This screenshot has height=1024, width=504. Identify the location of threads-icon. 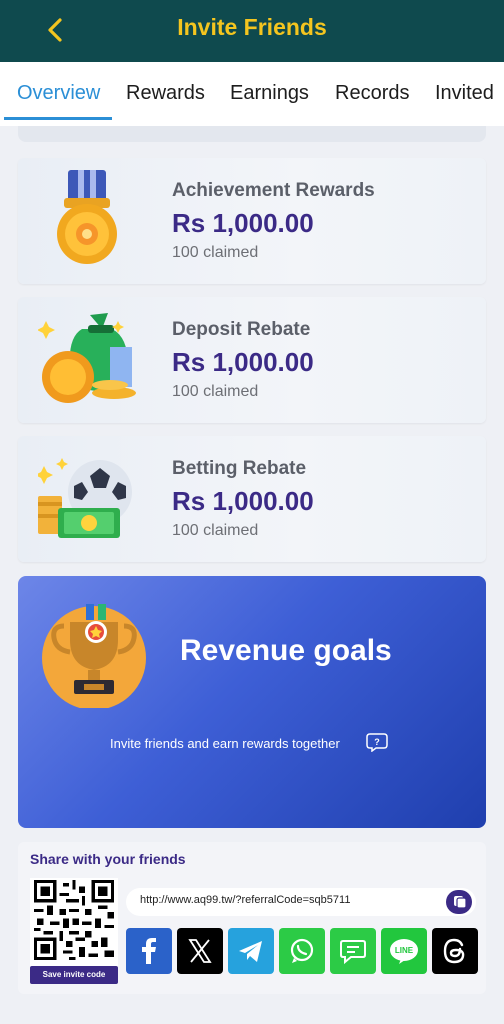
(455, 951).